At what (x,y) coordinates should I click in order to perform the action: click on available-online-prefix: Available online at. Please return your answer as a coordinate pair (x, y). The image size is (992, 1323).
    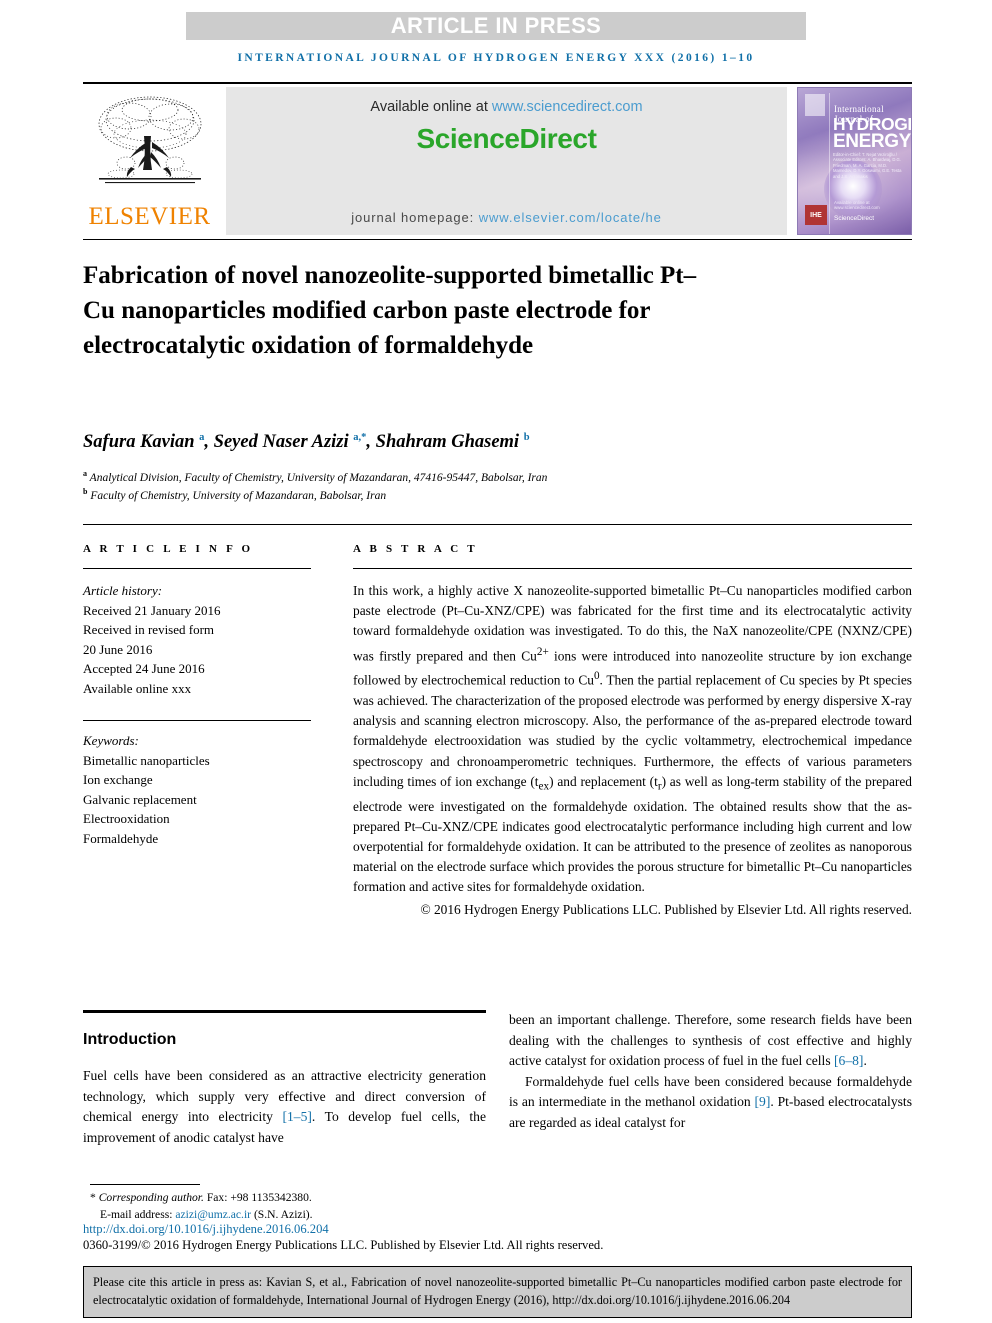
    Looking at the image, I should click on (431, 107).